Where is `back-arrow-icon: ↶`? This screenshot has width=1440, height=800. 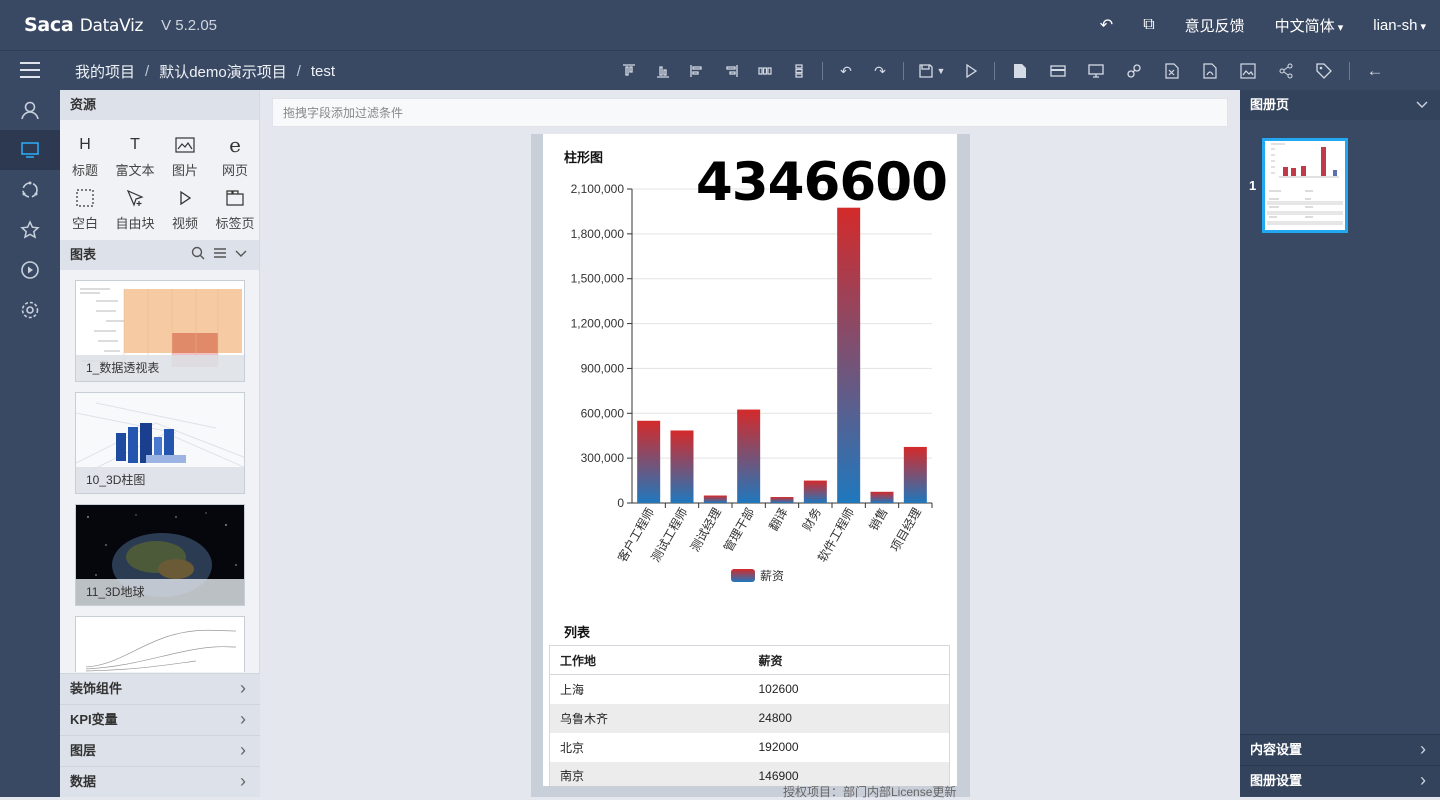
back-arrow-icon: ↶ is located at coordinates (1106, 25).